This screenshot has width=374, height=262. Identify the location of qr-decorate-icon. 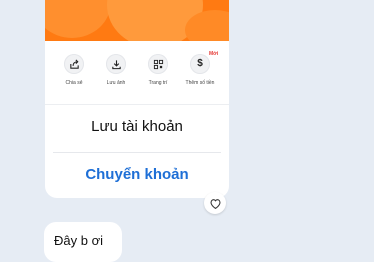
(158, 64).